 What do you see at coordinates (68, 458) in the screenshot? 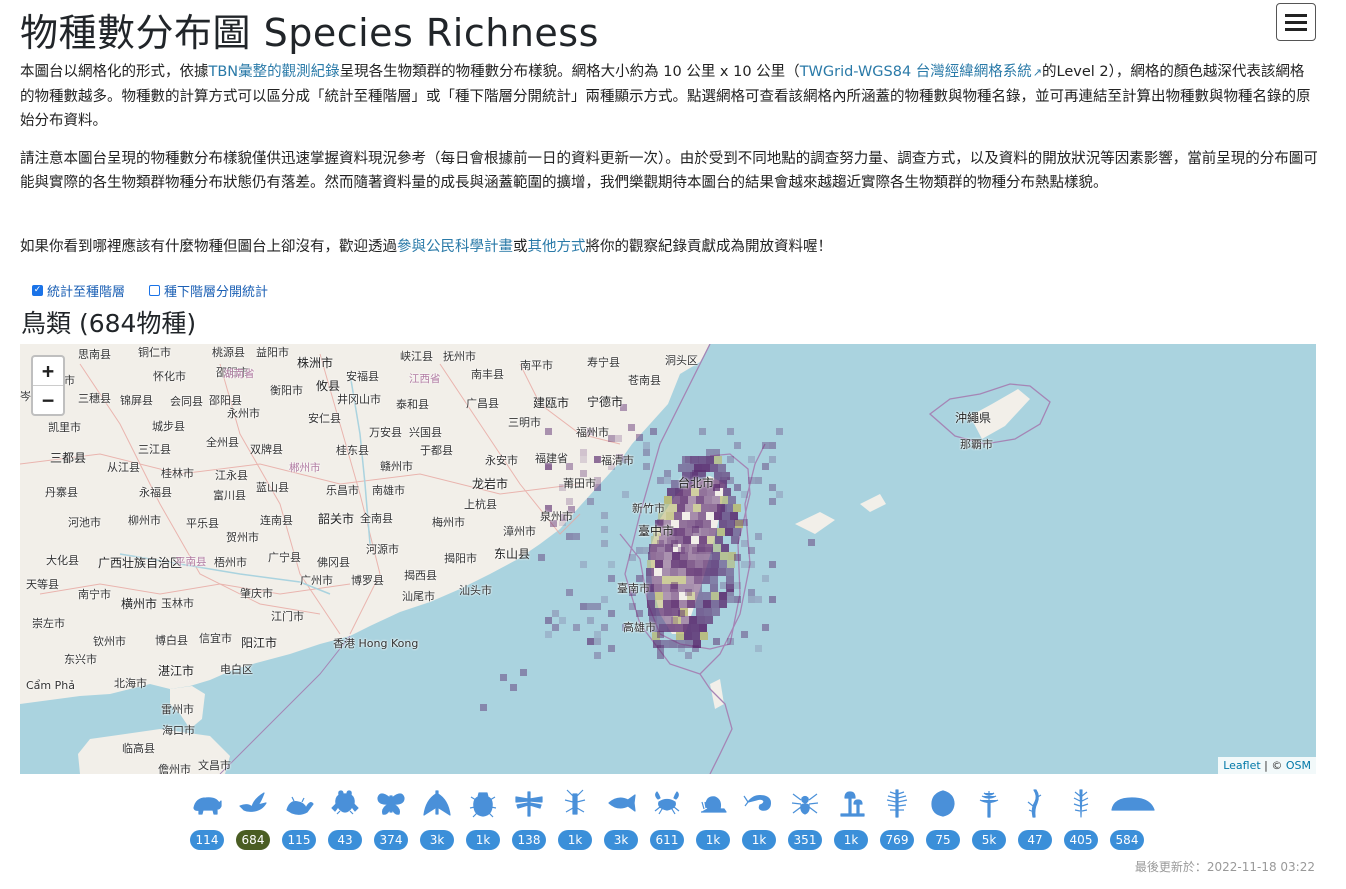
I see `map-place-label: 三都县` at bounding box center [68, 458].